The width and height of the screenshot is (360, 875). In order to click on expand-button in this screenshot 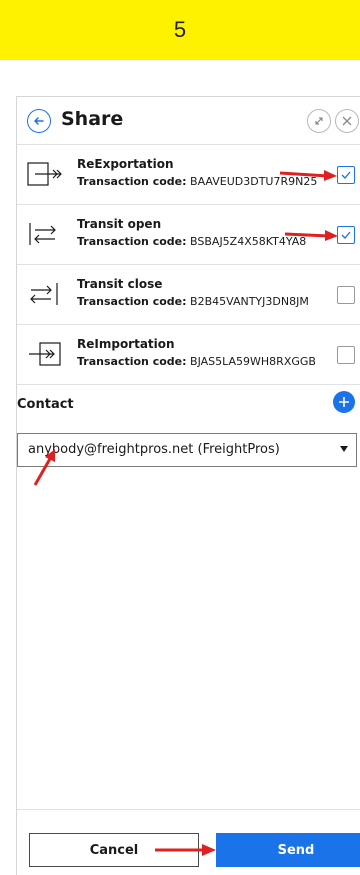, I will do `click(319, 121)`.